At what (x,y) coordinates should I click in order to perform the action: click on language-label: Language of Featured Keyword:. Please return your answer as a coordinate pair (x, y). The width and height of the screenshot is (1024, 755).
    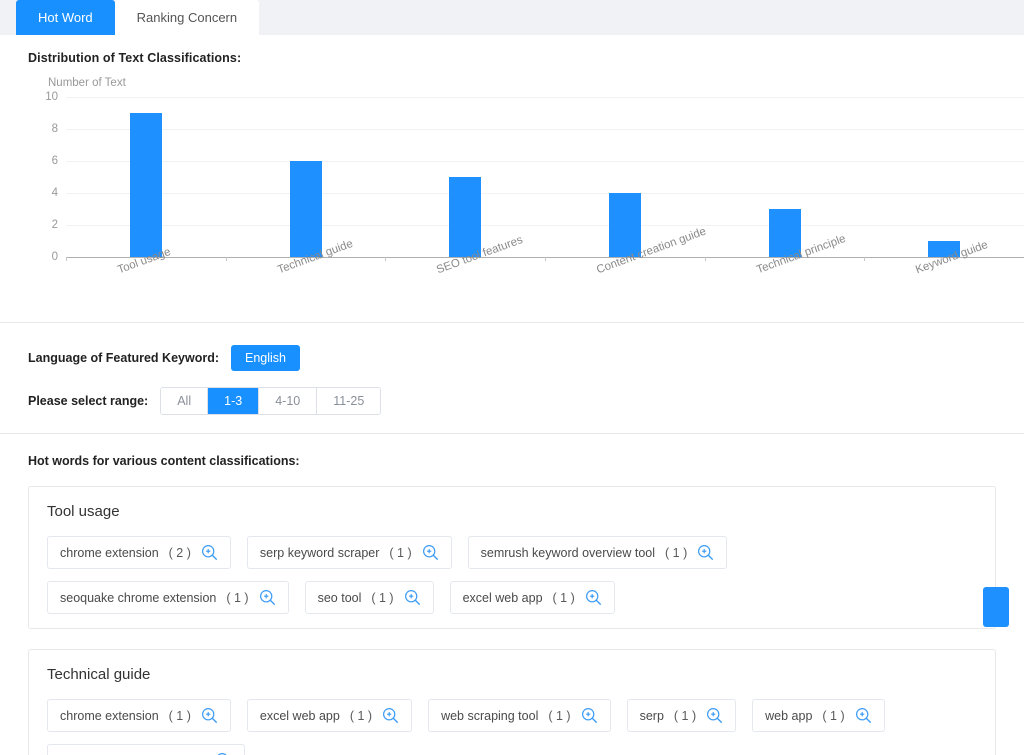
    Looking at the image, I should click on (123, 358).